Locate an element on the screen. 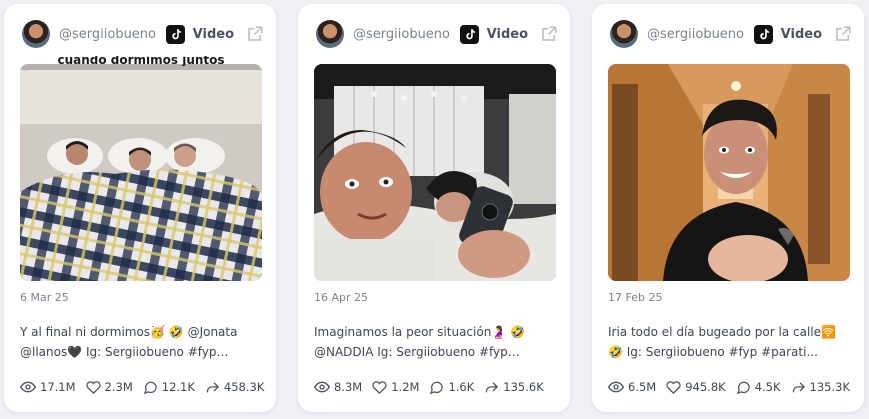 The height and width of the screenshot is (419, 869). likes-stat: 945.8K is located at coordinates (696, 387).